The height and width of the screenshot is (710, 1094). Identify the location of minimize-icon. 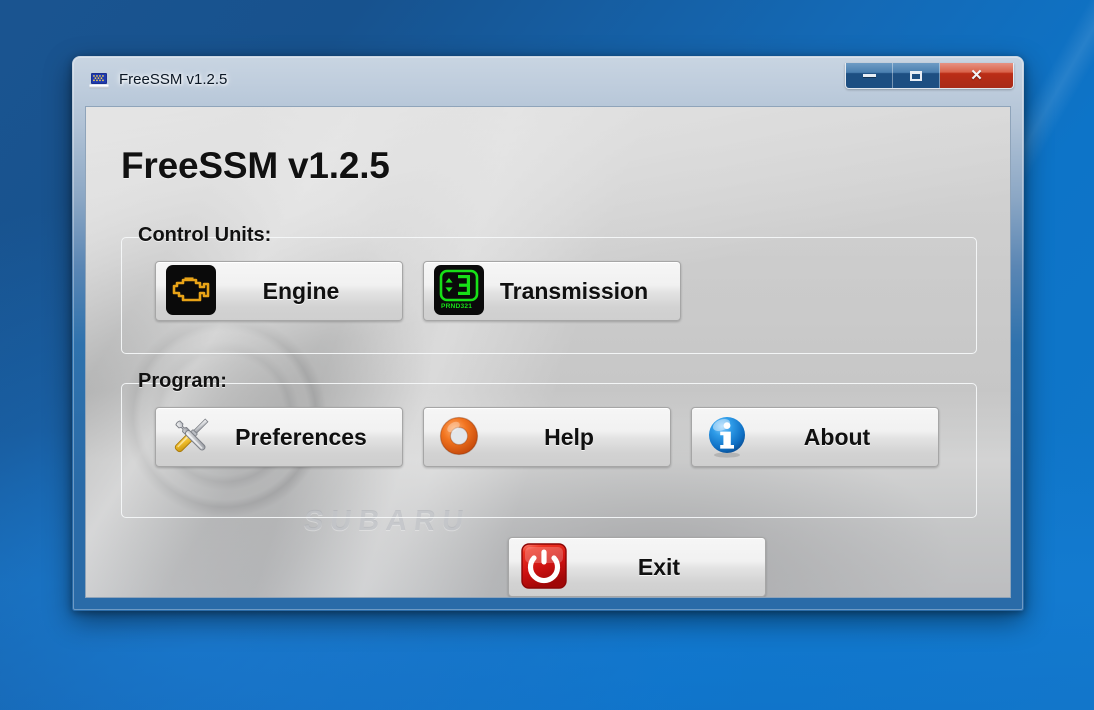
(869, 75).